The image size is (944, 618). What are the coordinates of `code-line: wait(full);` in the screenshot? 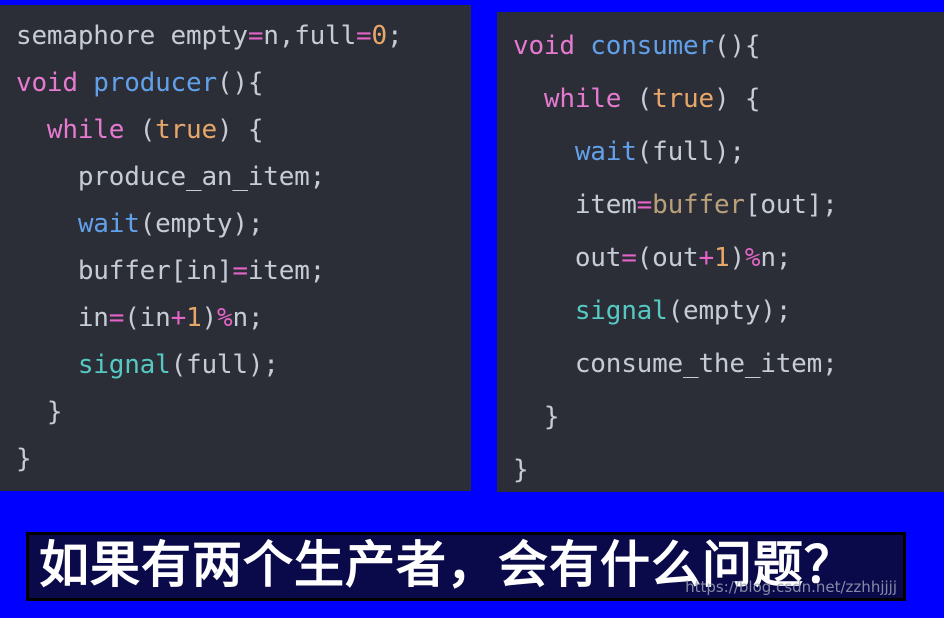 It's located at (728, 152).